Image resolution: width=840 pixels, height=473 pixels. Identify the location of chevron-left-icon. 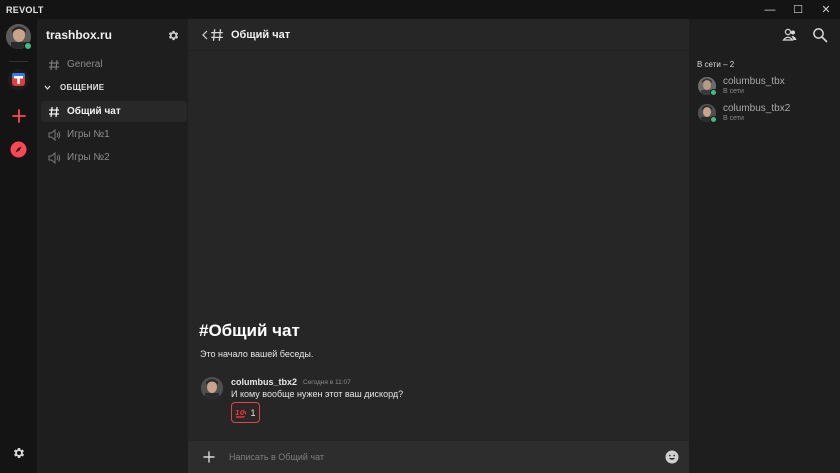
(205, 35).